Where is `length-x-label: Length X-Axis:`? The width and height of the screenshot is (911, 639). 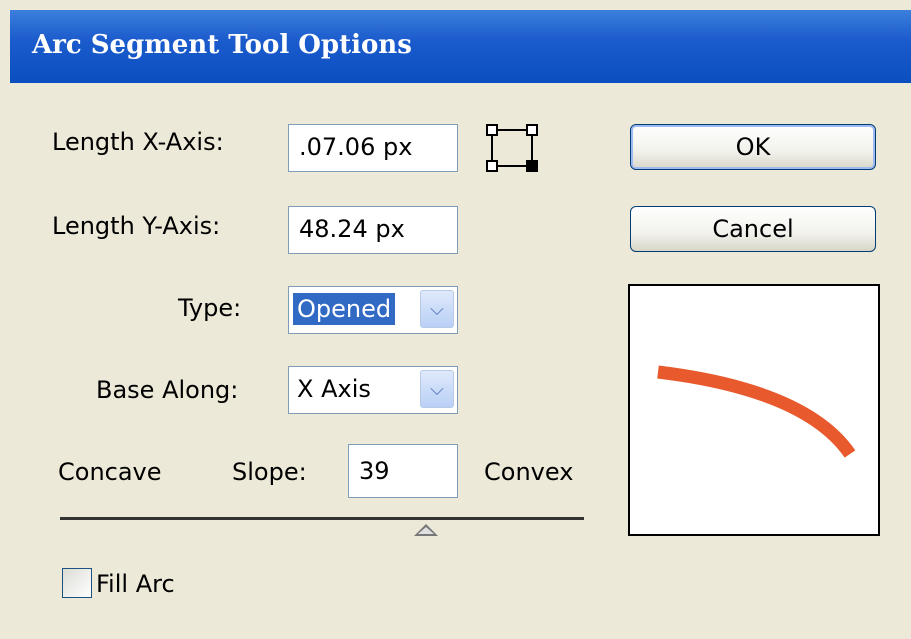
length-x-label: Length X-Axis: is located at coordinates (138, 142).